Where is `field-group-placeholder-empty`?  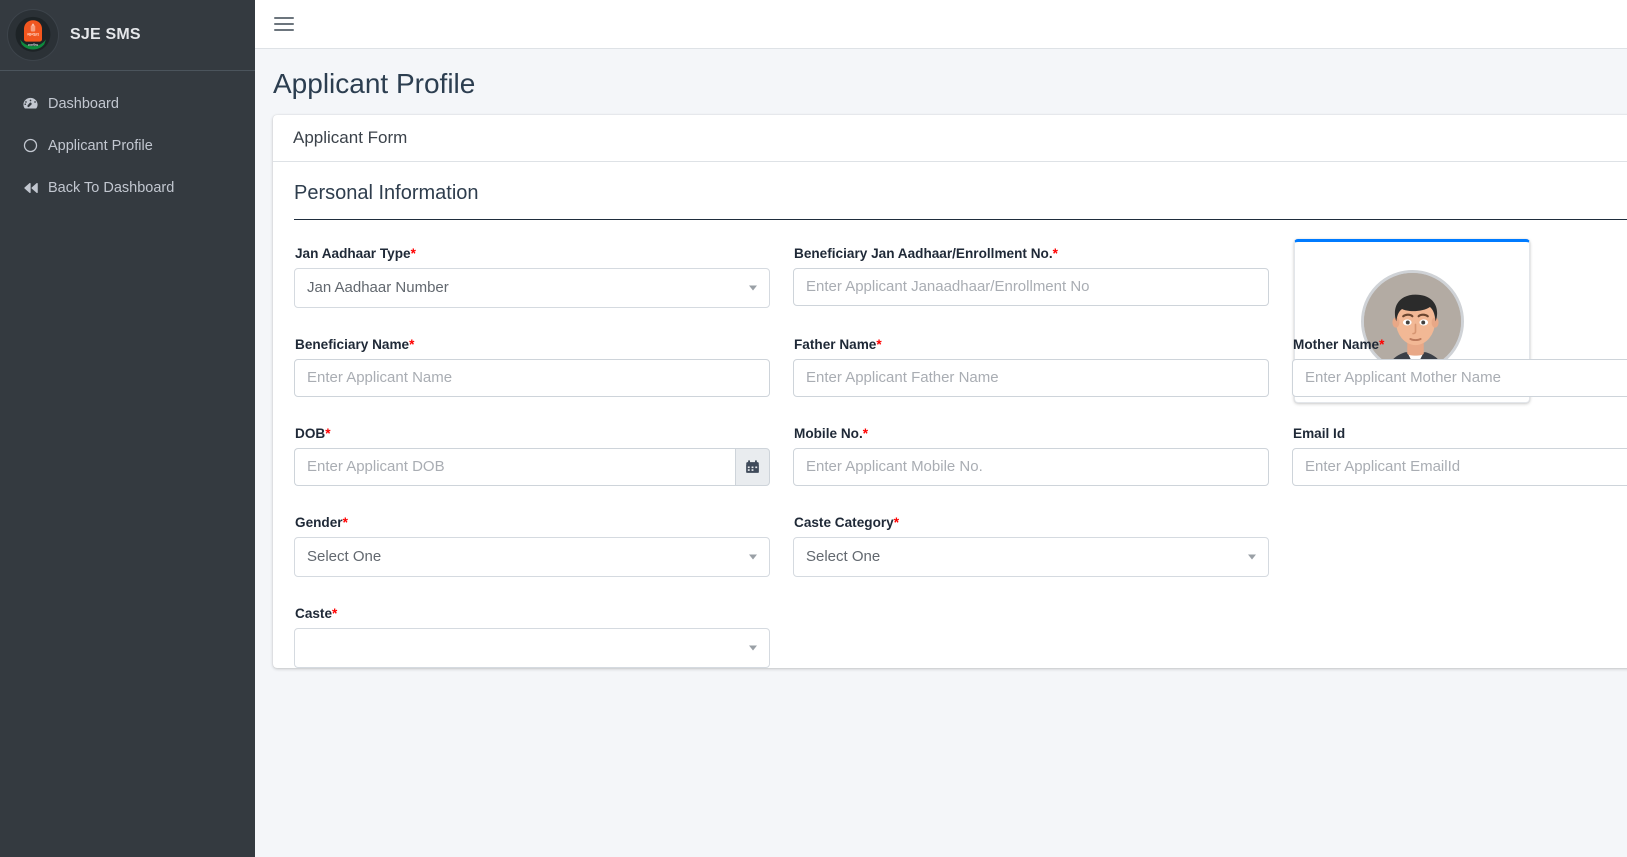 field-group-placeholder-empty is located at coordinates (1459, 539).